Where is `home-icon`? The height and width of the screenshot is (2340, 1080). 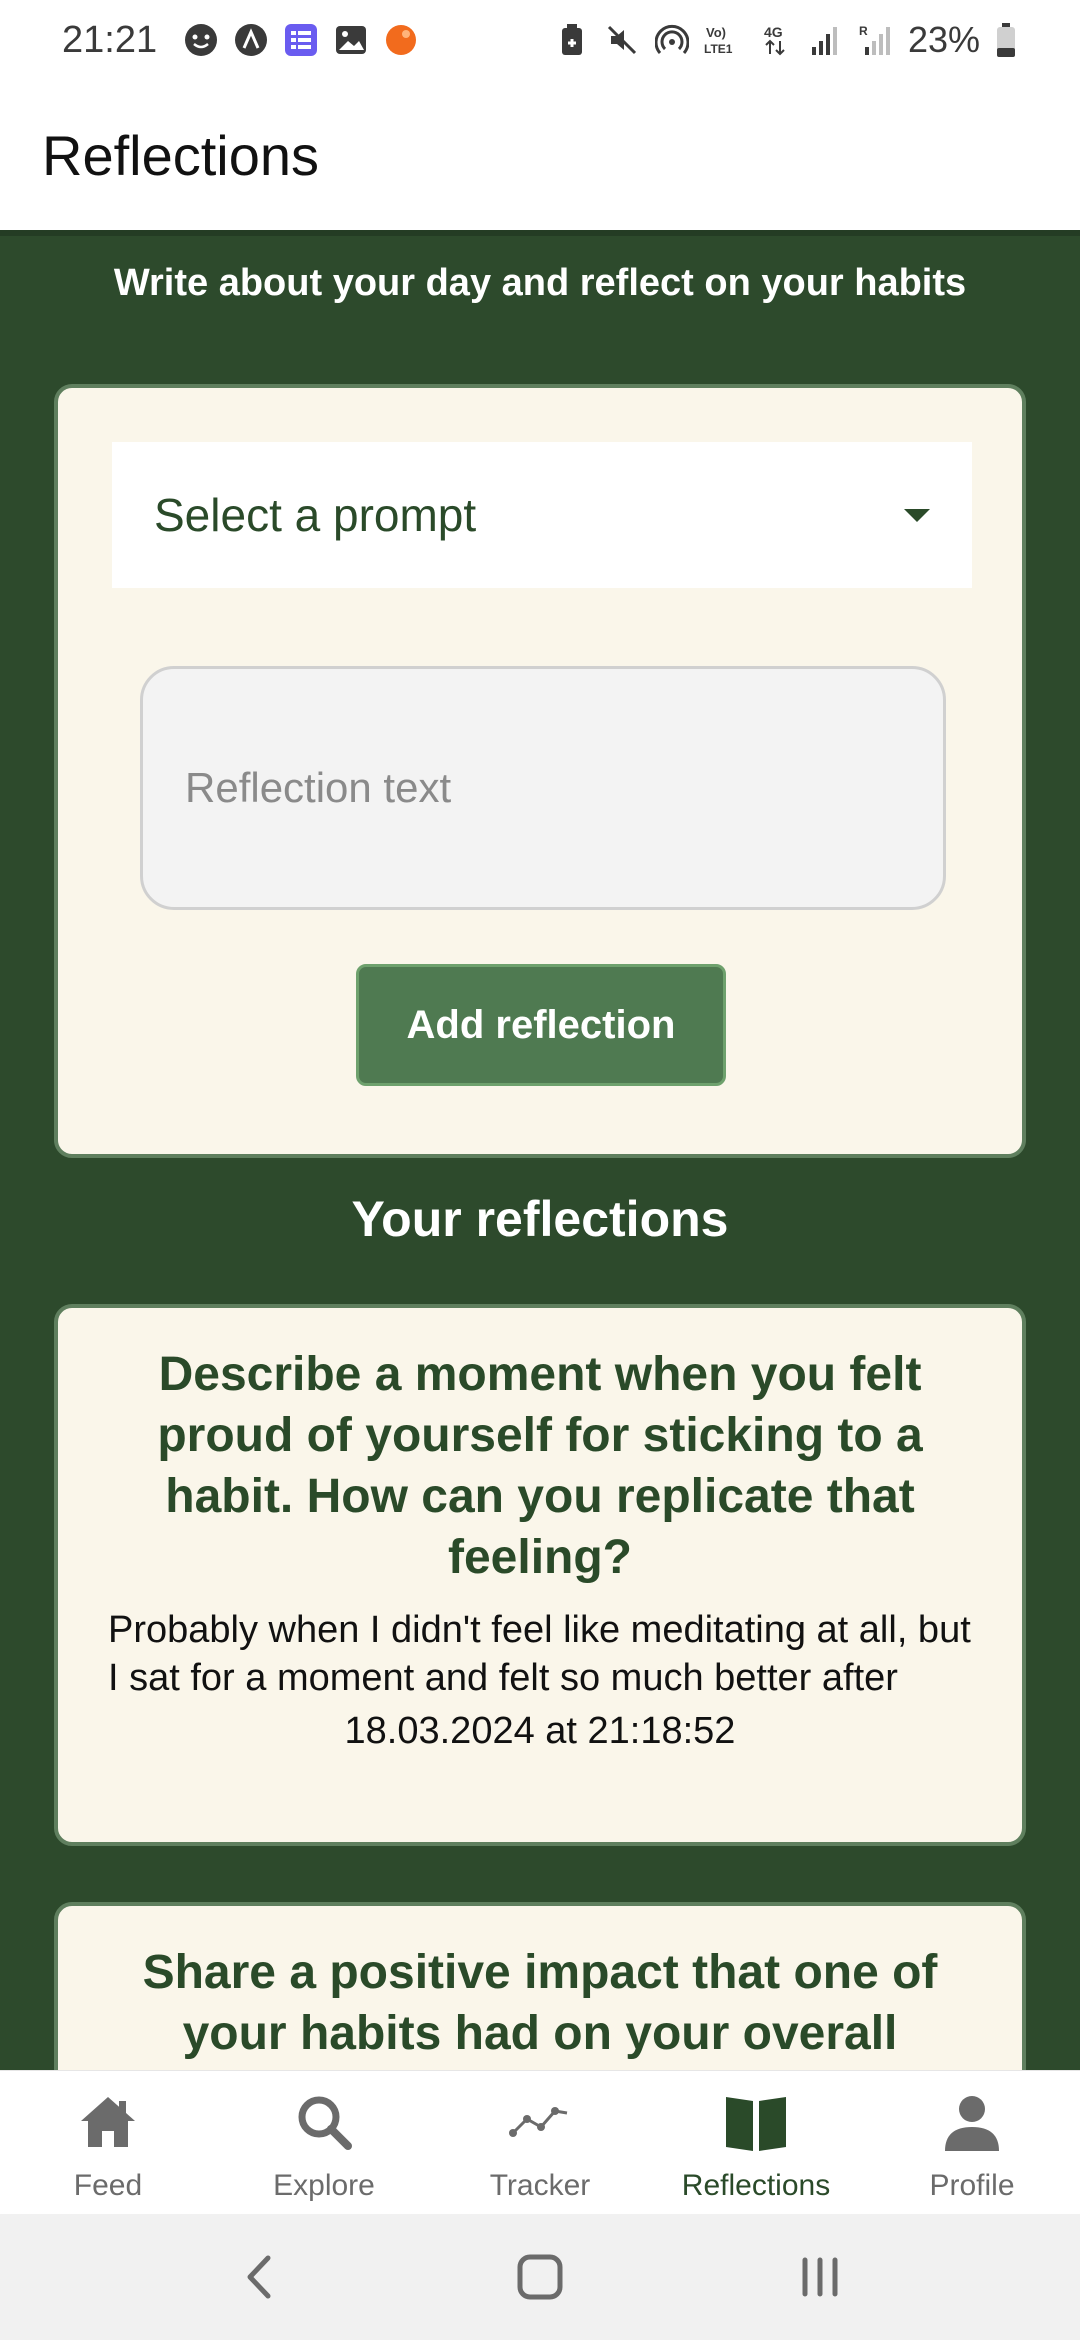
home-icon is located at coordinates (108, 2122).